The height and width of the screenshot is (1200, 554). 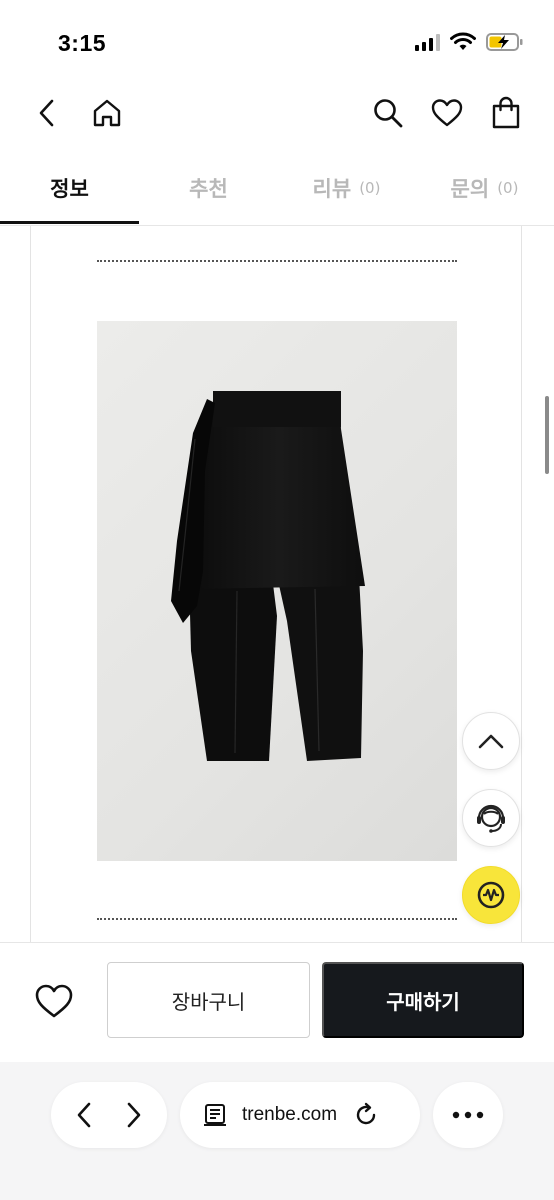 I want to click on address-bar: trenbe.com, so click(x=300, y=1115).